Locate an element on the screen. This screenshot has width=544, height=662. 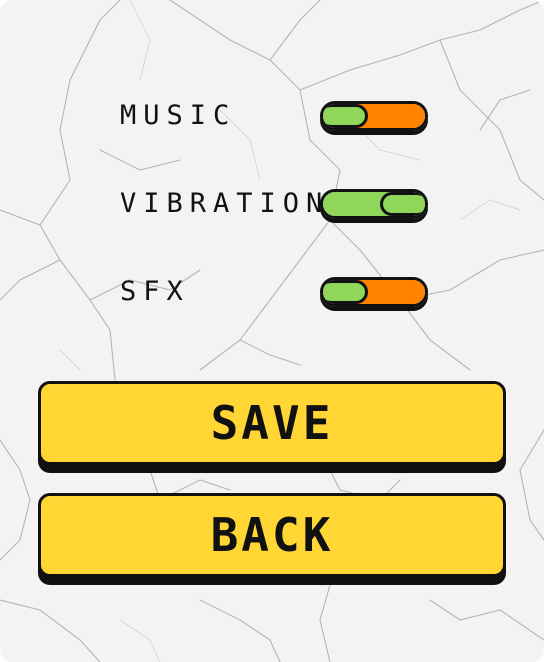
back-button: BACK is located at coordinates (272, 535).